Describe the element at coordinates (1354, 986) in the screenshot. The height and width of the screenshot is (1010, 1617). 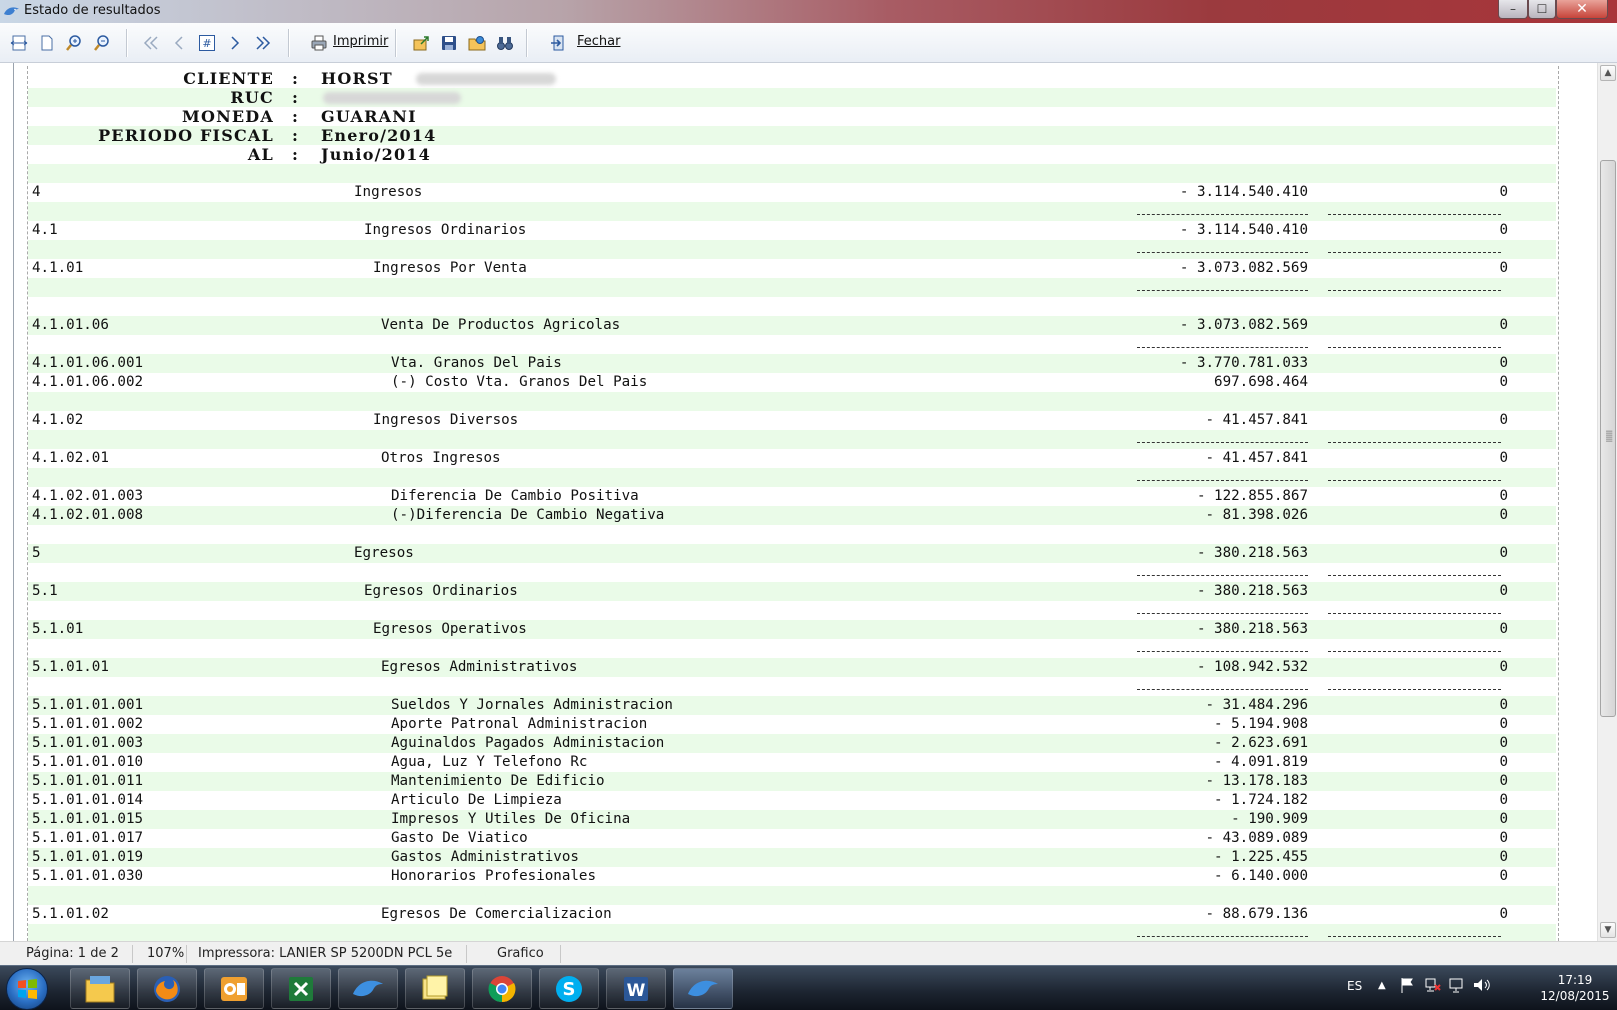
I see `language-indicator: ES` at that location.